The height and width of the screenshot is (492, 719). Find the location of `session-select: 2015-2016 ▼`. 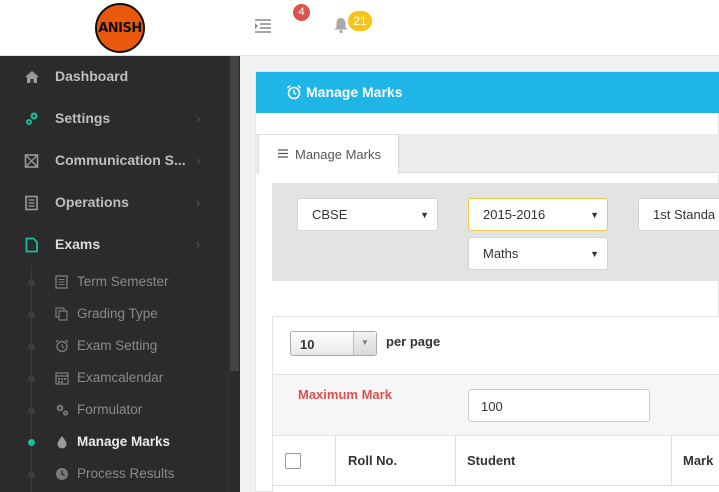

session-select: 2015-2016 ▼ is located at coordinates (538, 214).